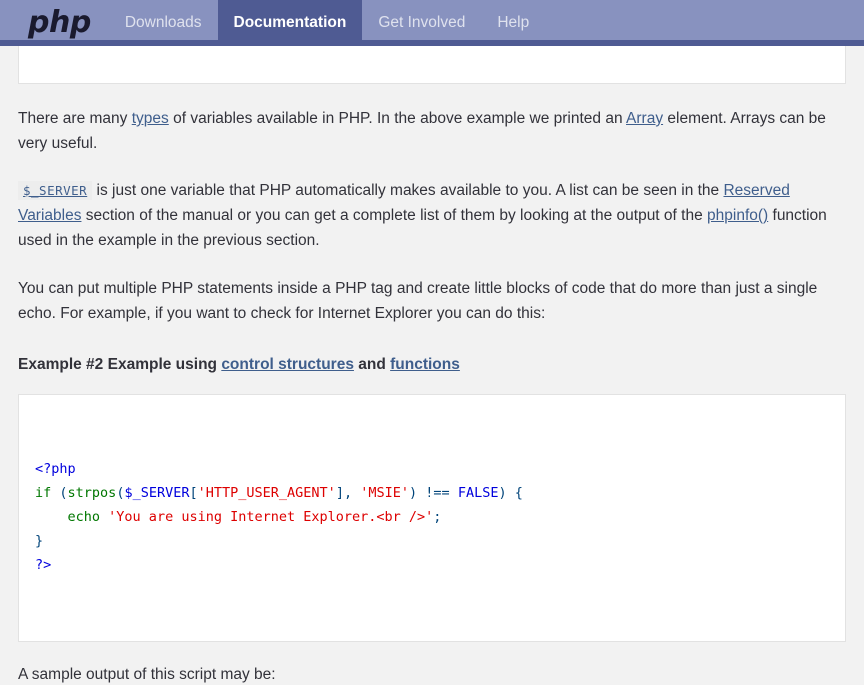 The image size is (864, 685). What do you see at coordinates (432, 541) in the screenshot?
I see `code-line: }` at bounding box center [432, 541].